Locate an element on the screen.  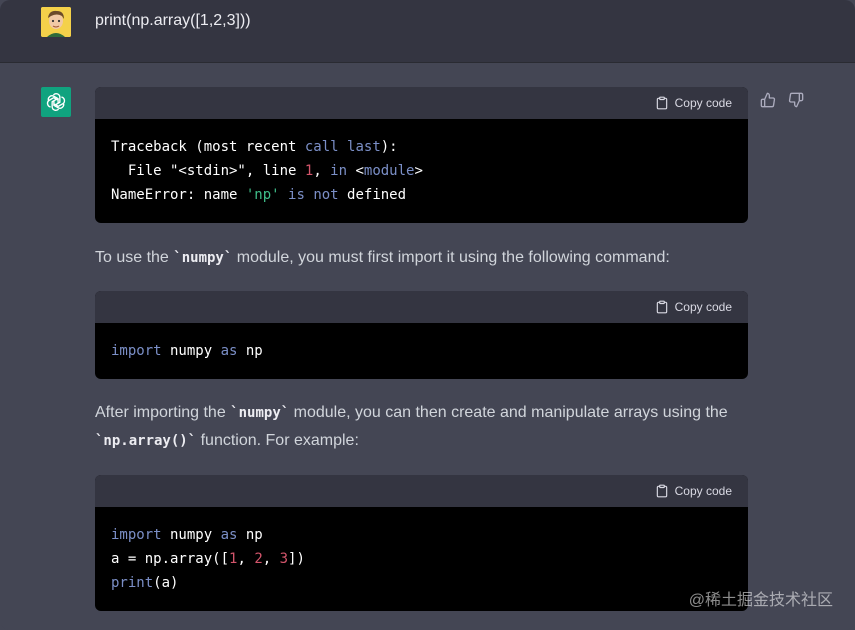
thumbs-up-icon is located at coordinates (768, 100).